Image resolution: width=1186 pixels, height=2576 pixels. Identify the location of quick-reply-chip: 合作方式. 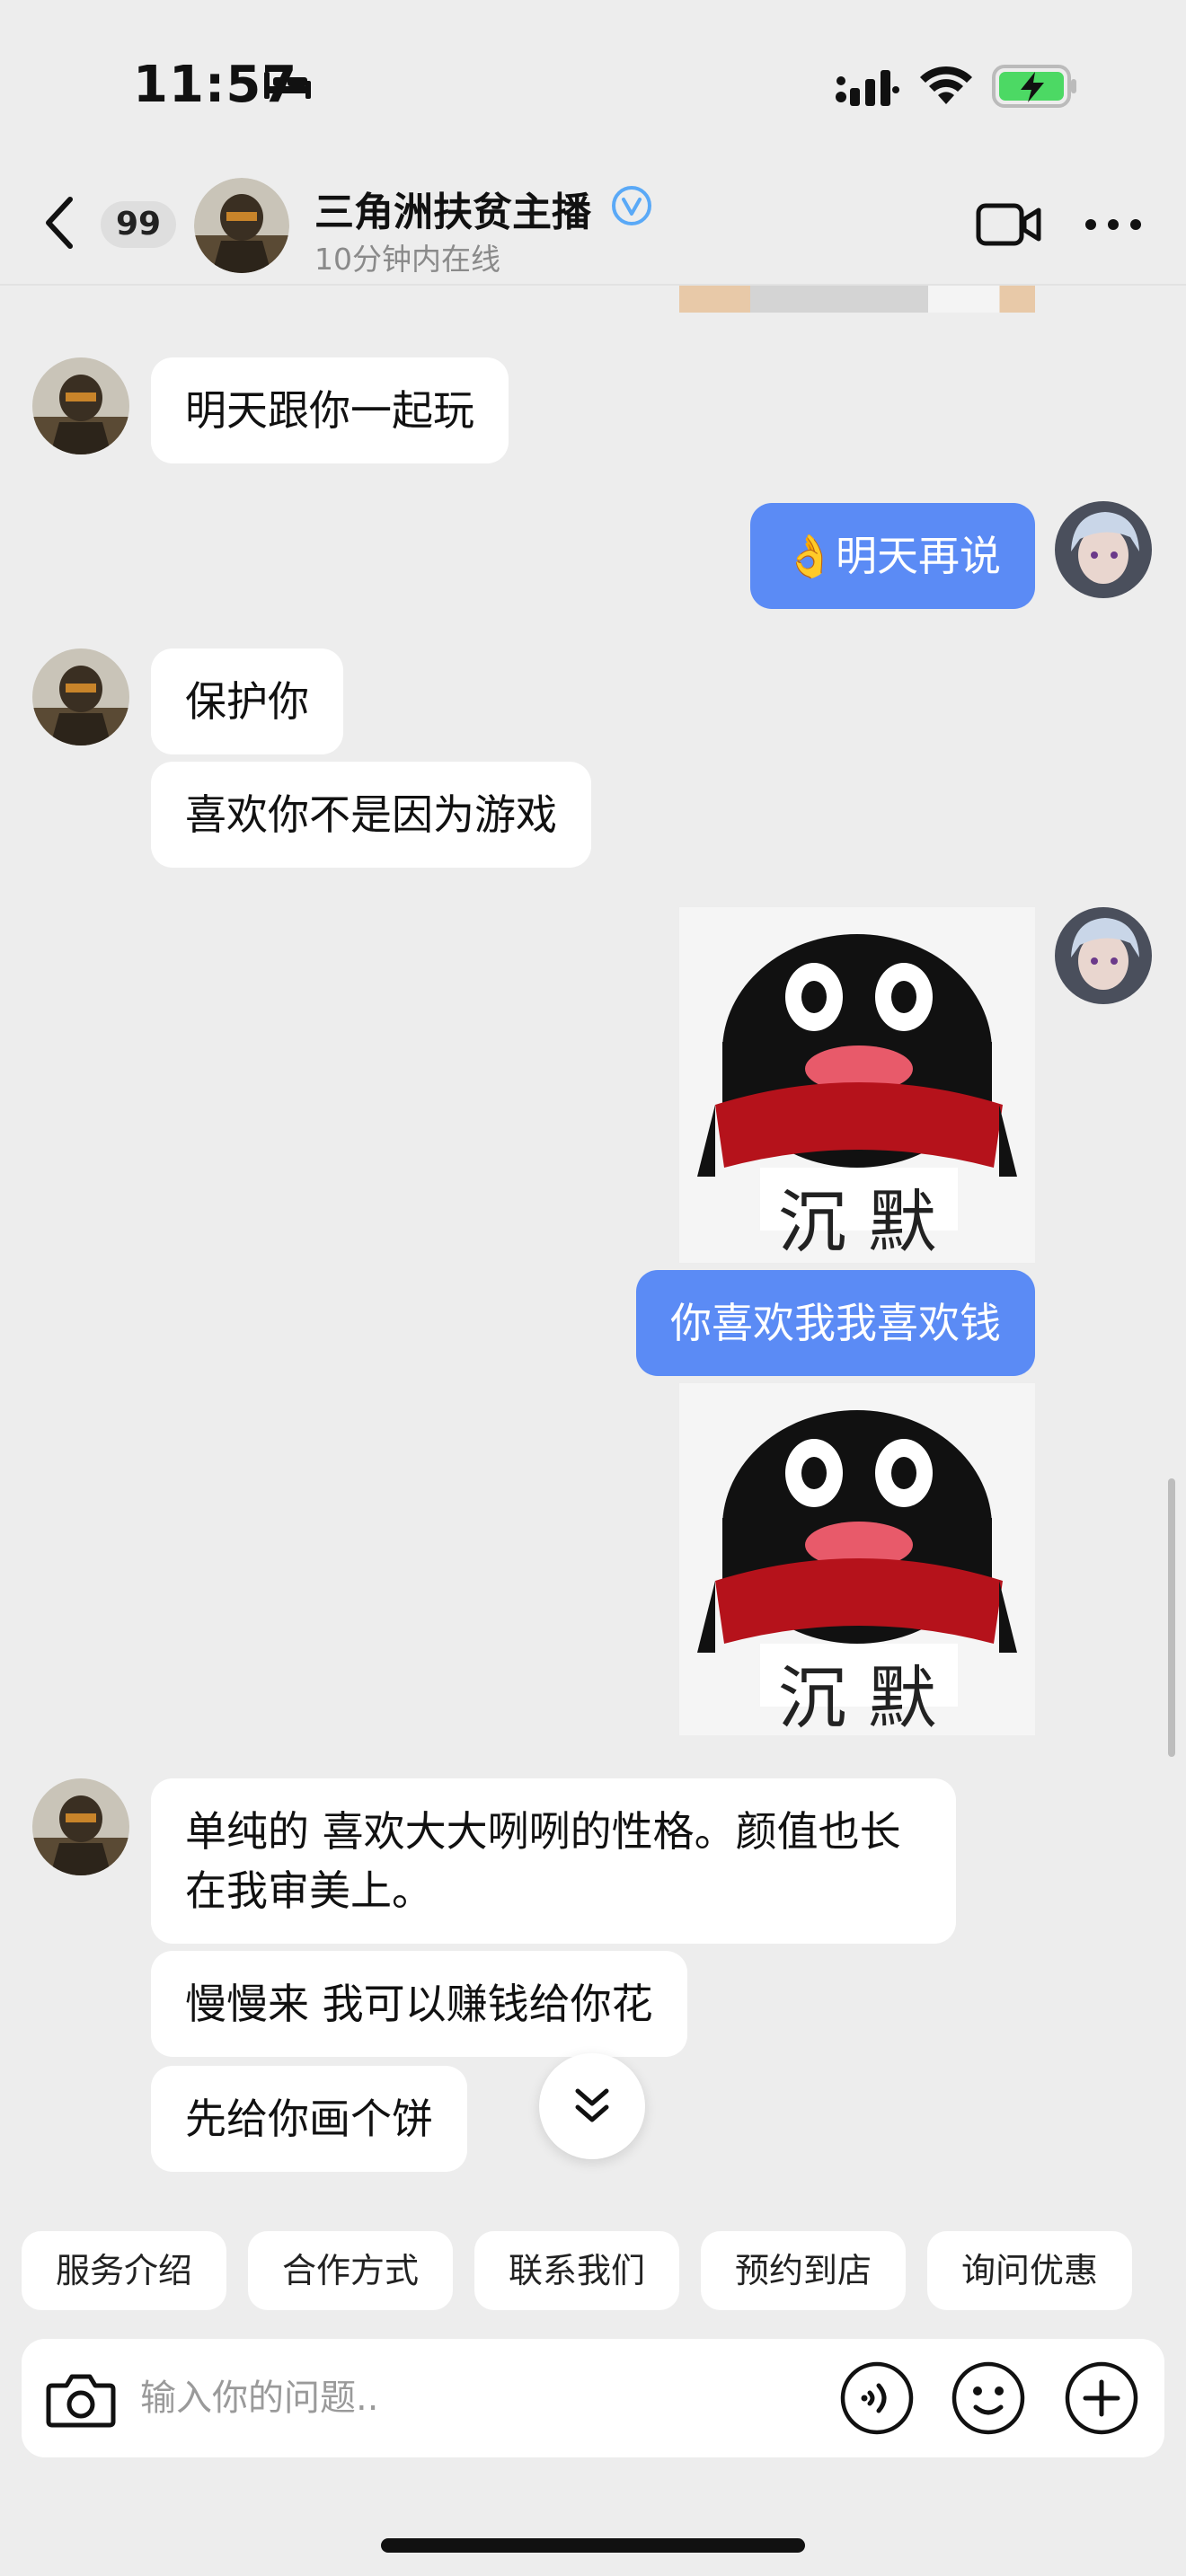
(350, 2270).